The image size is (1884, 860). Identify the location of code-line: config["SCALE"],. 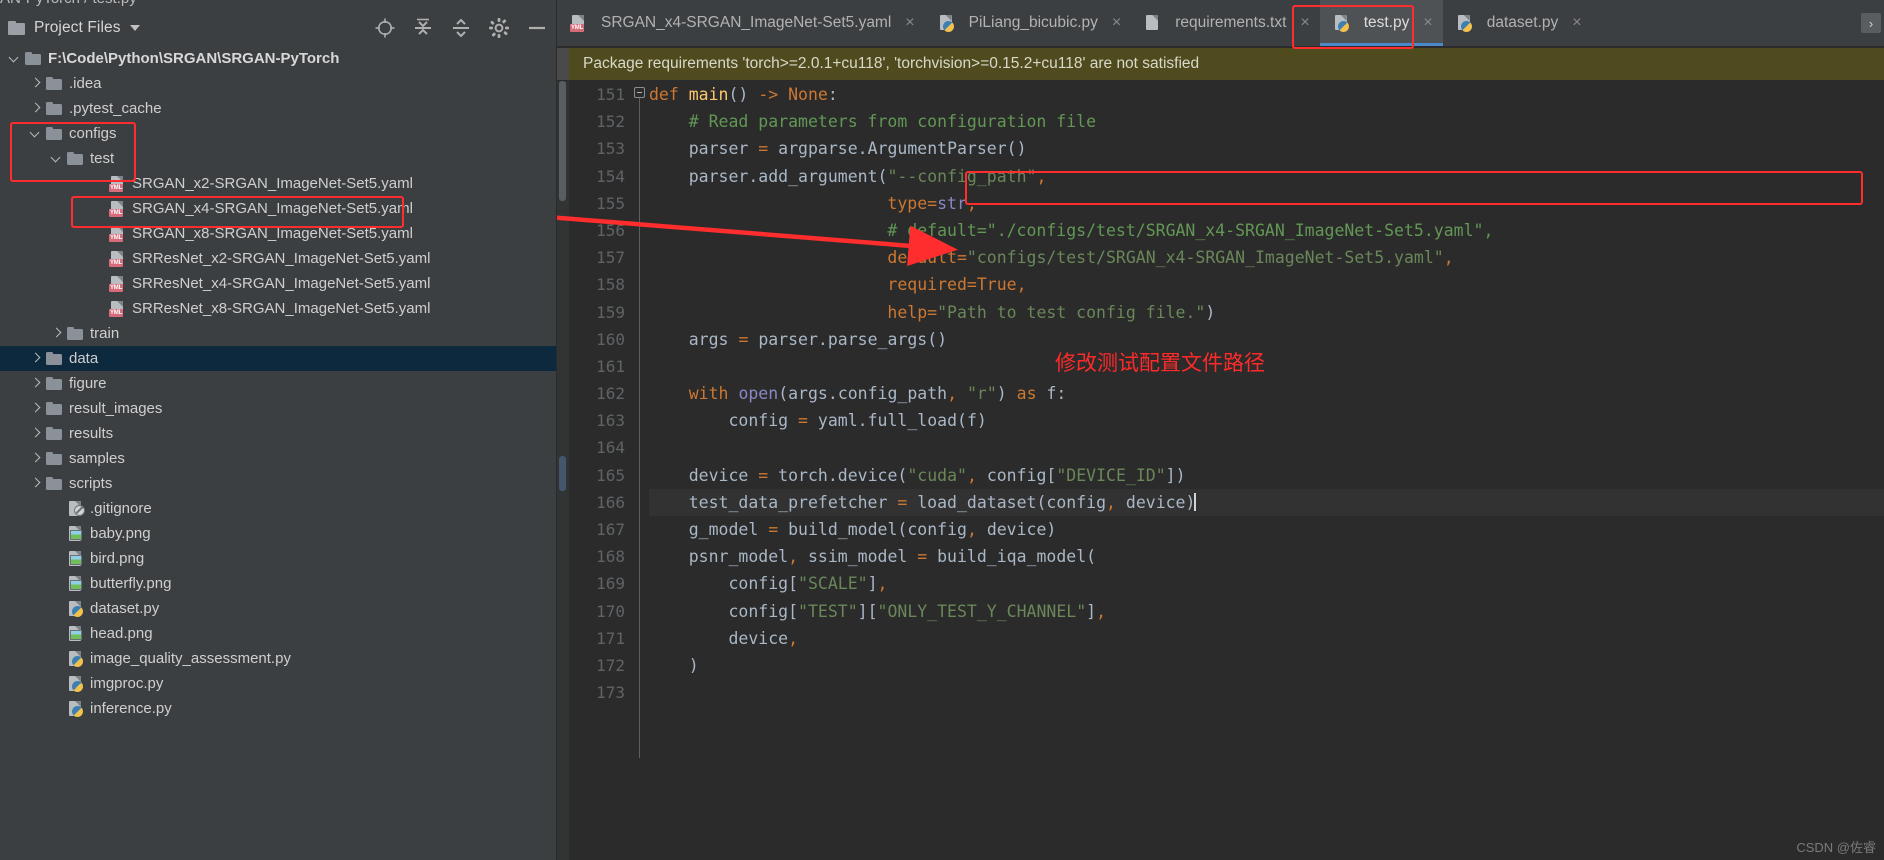
(1266, 583).